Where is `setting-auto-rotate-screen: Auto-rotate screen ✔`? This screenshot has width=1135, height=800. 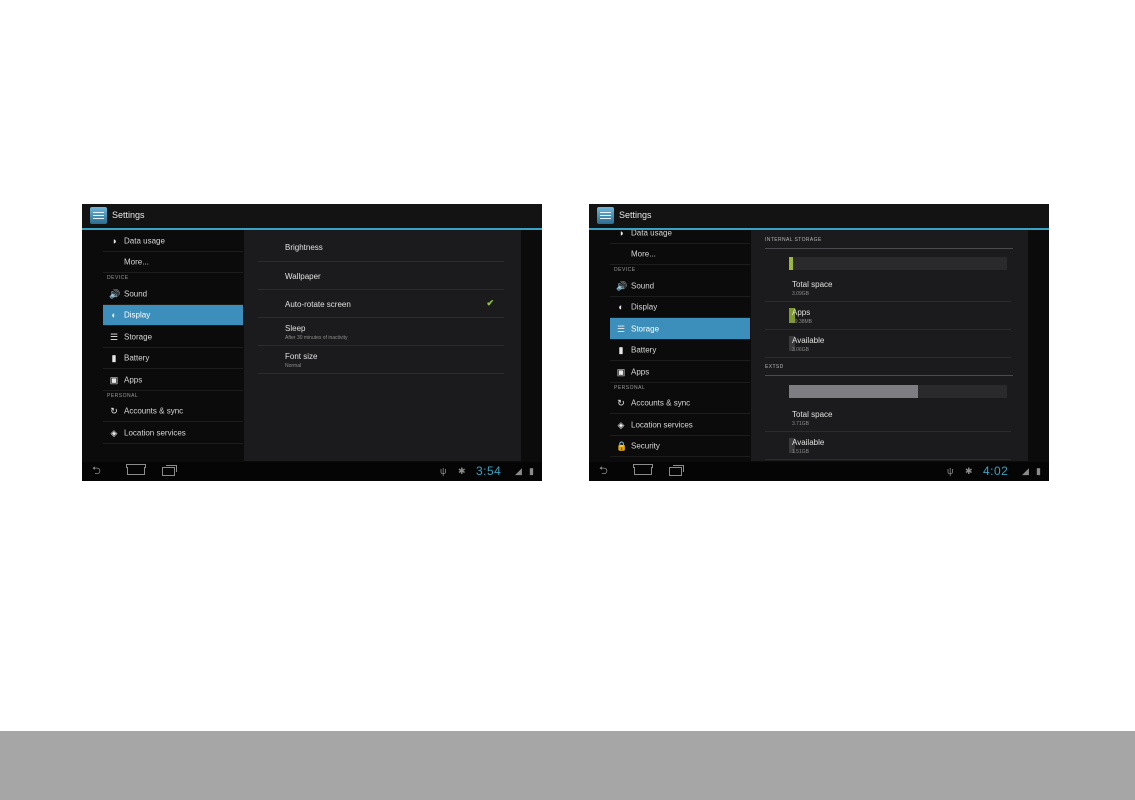
setting-auto-rotate-screen: Auto-rotate screen ✔ is located at coordinates (381, 304).